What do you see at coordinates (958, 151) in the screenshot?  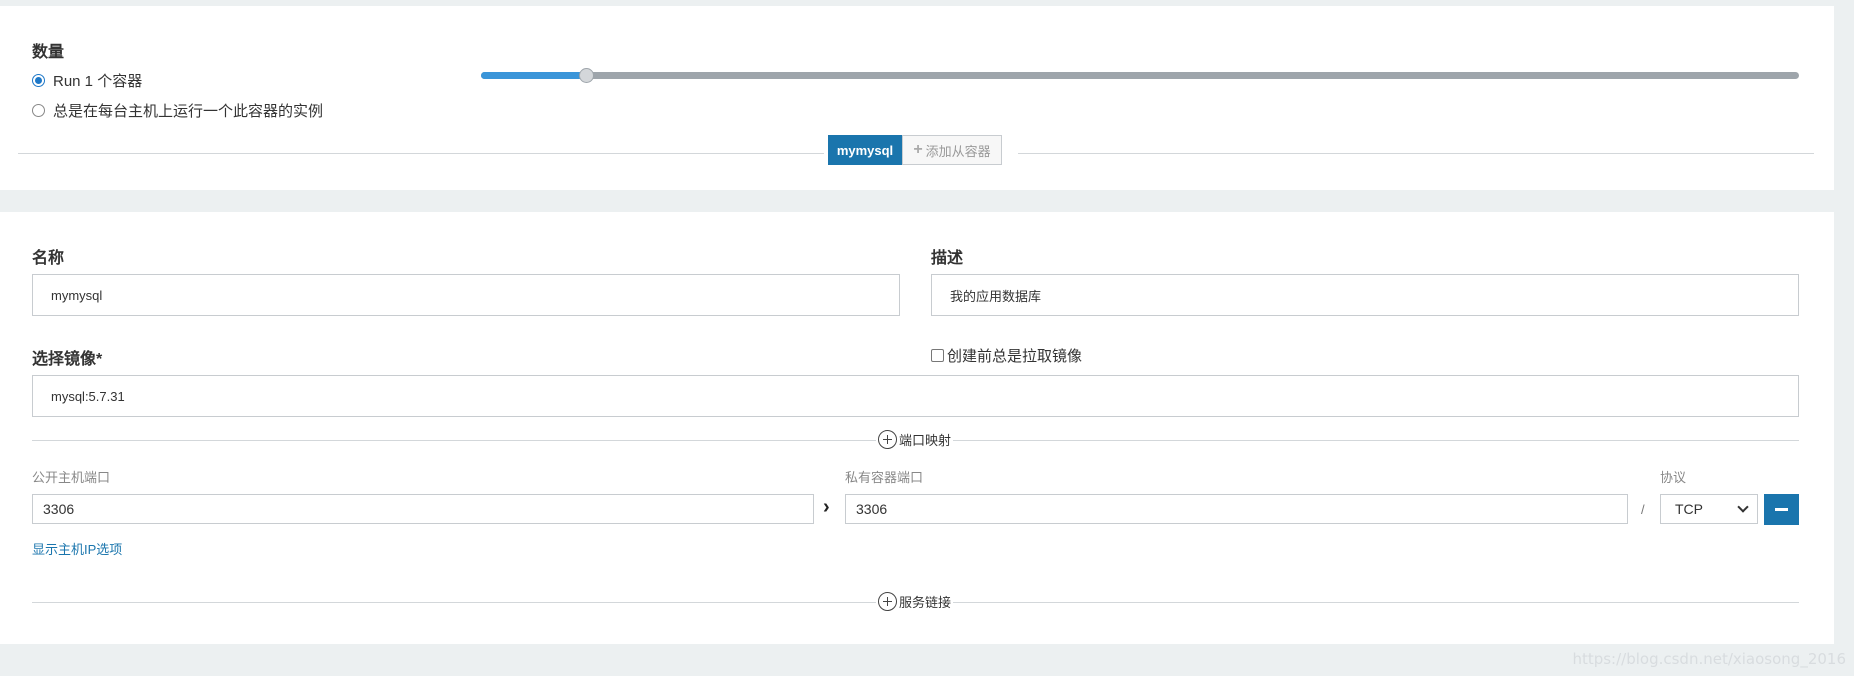 I see `add-sidekick-label: 添加从容器` at bounding box center [958, 151].